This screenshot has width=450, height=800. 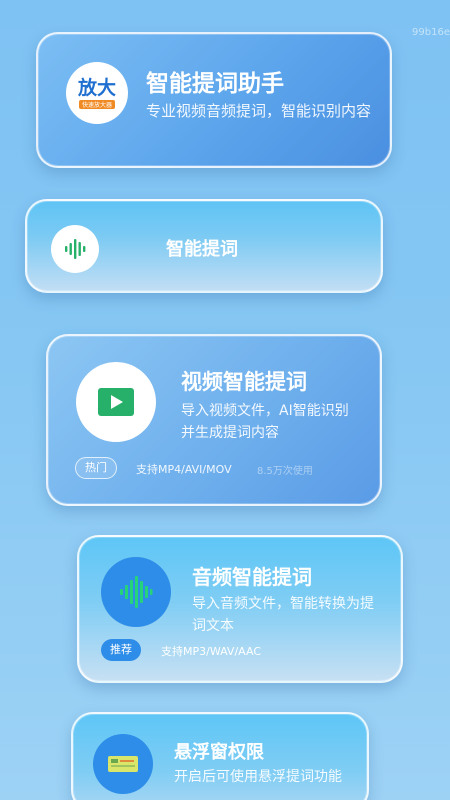 I want to click on smart-prompt-title: 智能提词, so click(x=202, y=249).